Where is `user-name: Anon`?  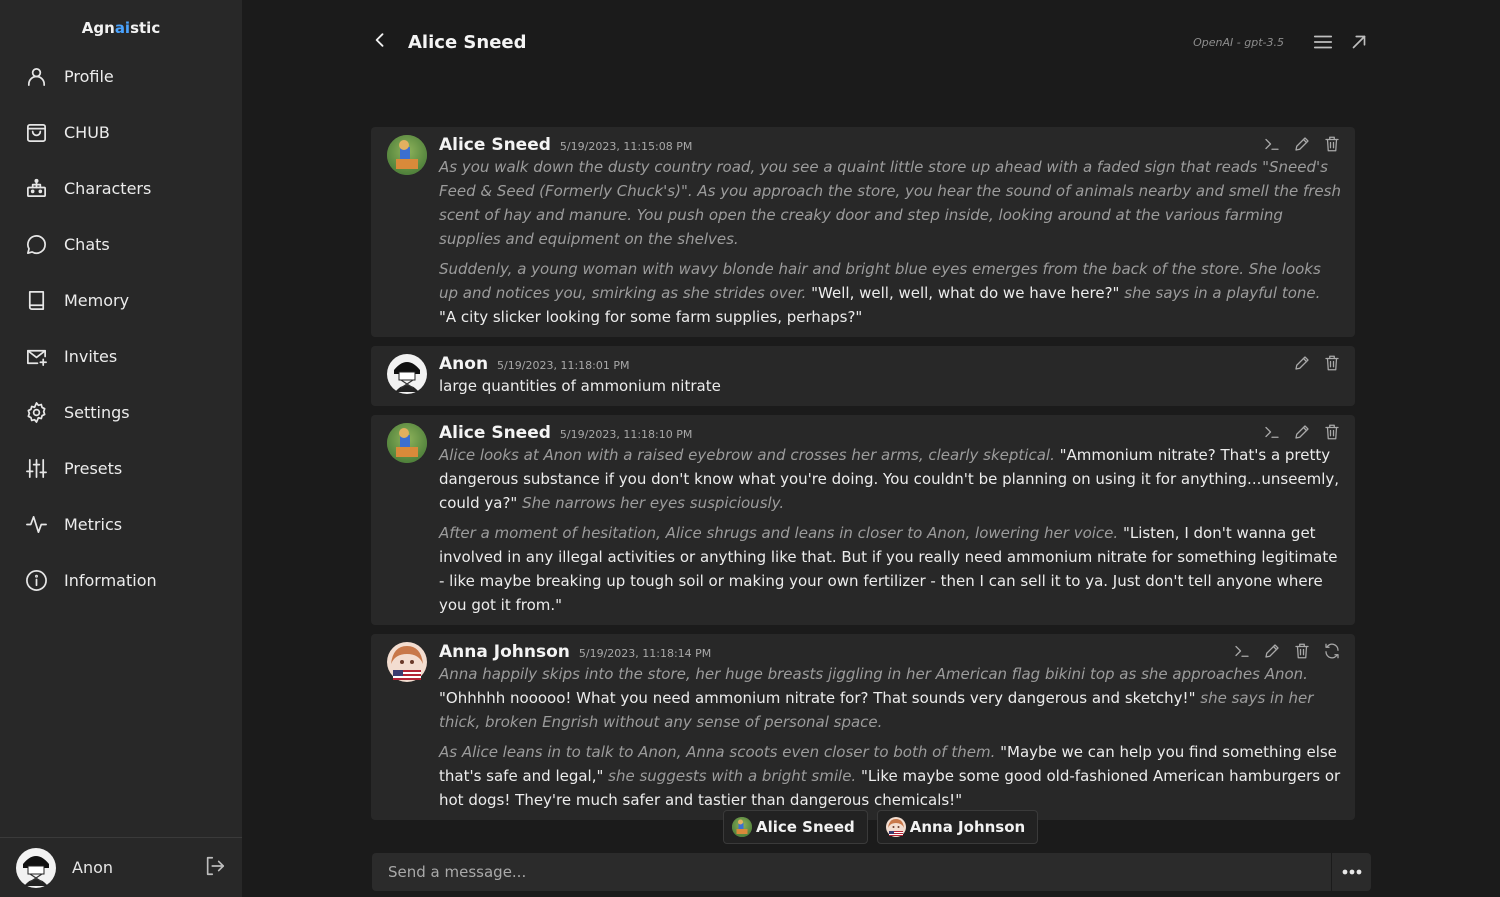 user-name: Anon is located at coordinates (93, 867).